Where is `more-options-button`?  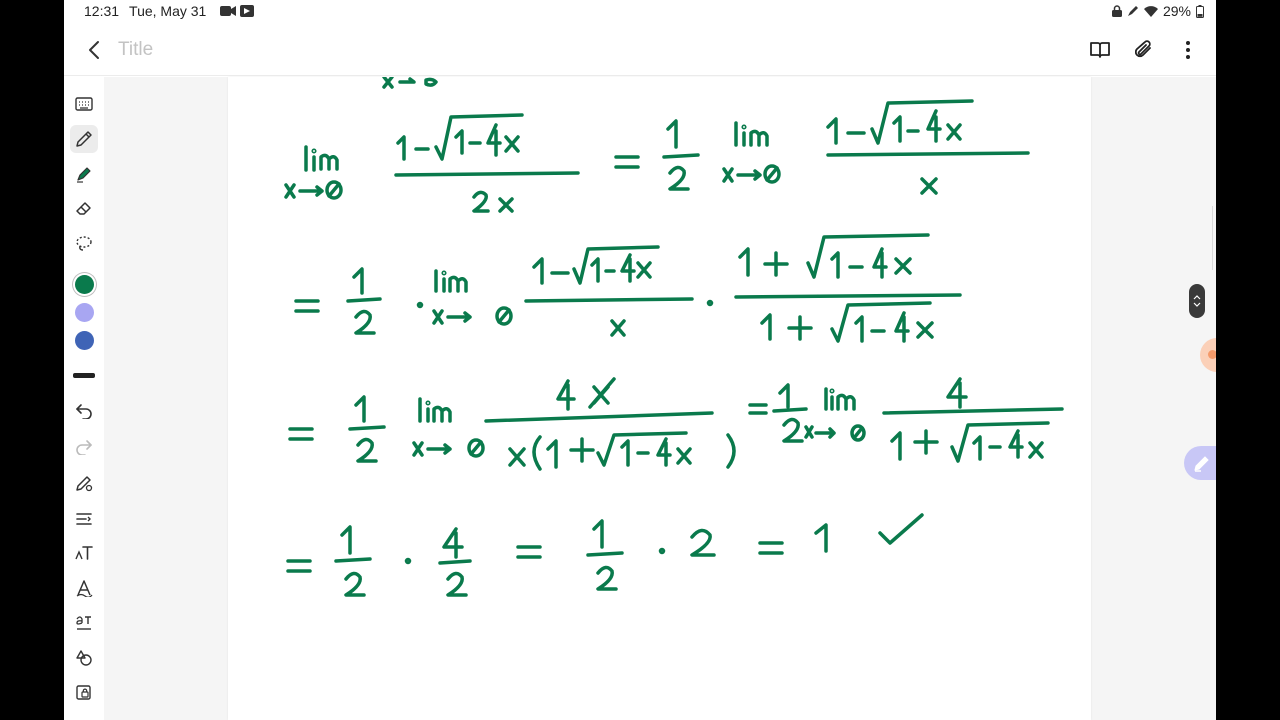 more-options-button is located at coordinates (1188, 50).